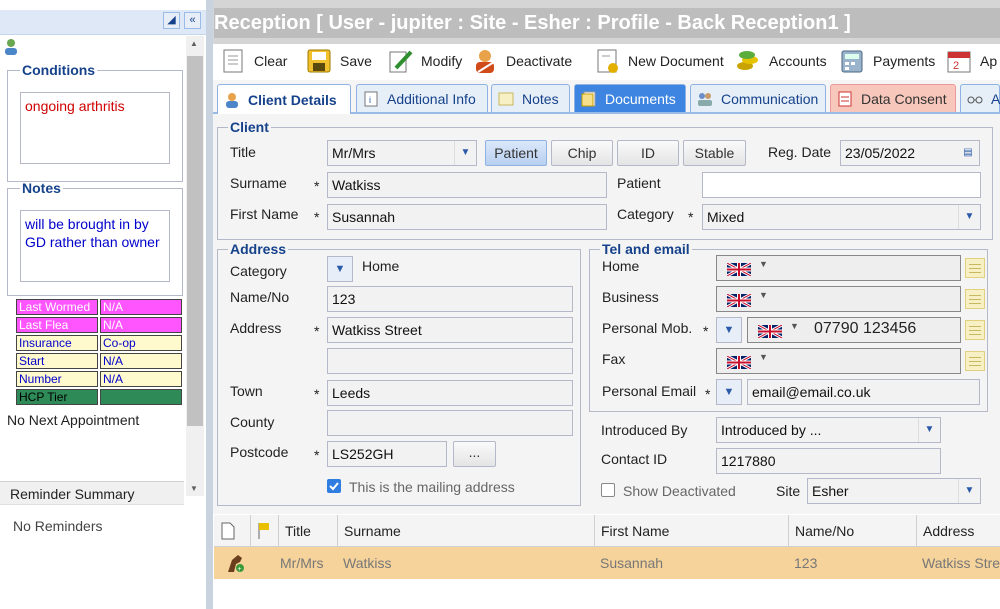 The image size is (1000, 609). Describe the element at coordinates (659, 61) in the screenshot. I see `new-document-button: New Document` at that location.